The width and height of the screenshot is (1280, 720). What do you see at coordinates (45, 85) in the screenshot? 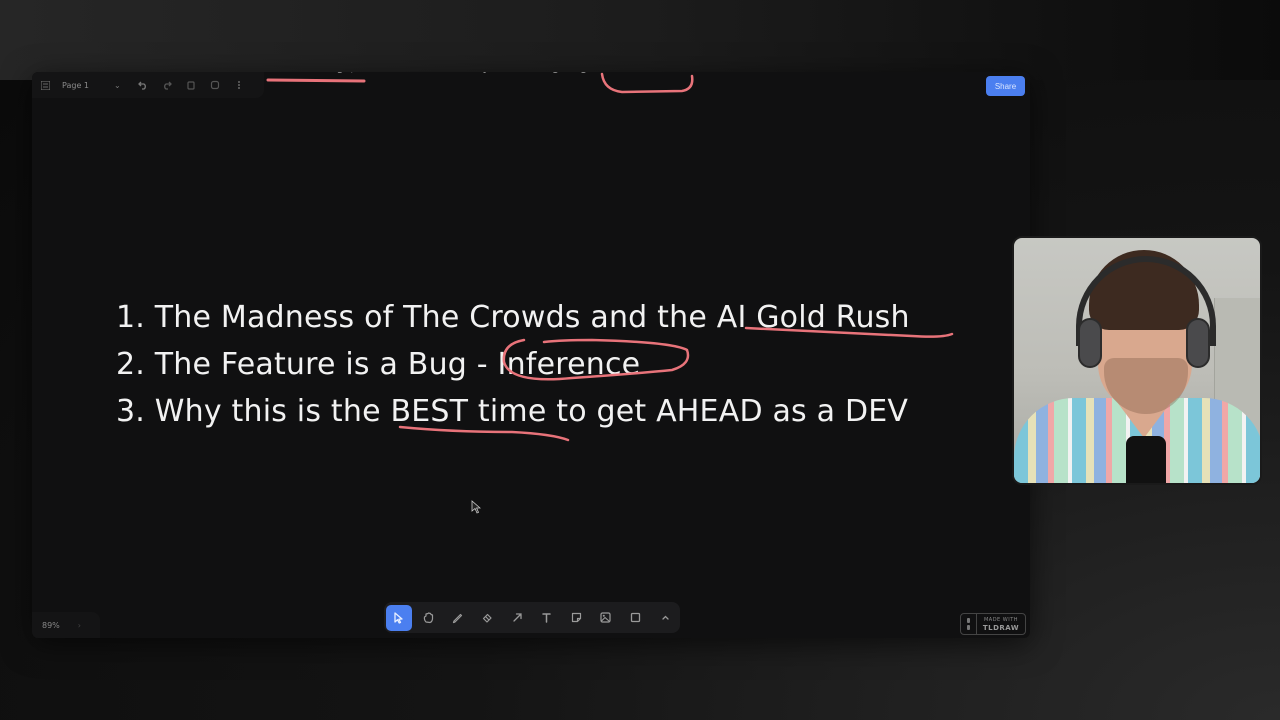
I see `menu-icon` at bounding box center [45, 85].